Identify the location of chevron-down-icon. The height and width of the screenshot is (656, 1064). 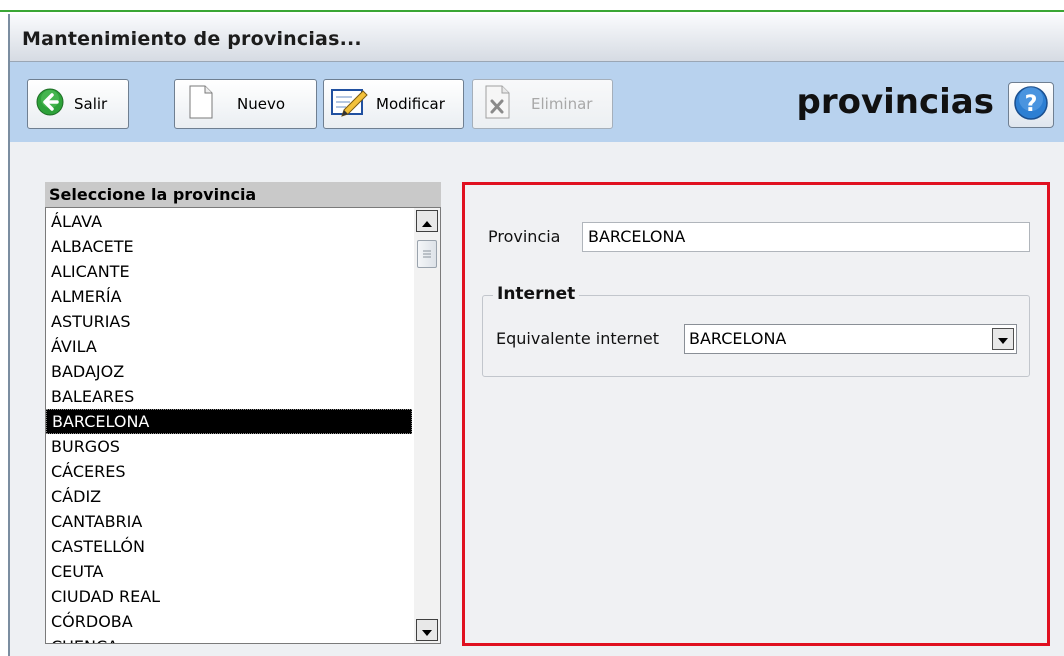
(1003, 339).